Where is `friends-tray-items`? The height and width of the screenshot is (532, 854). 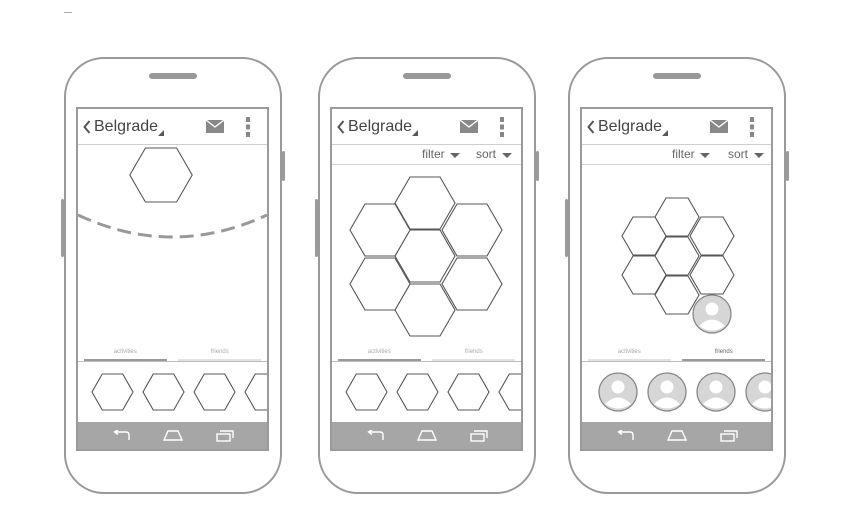 friends-tray-items is located at coordinates (684, 392).